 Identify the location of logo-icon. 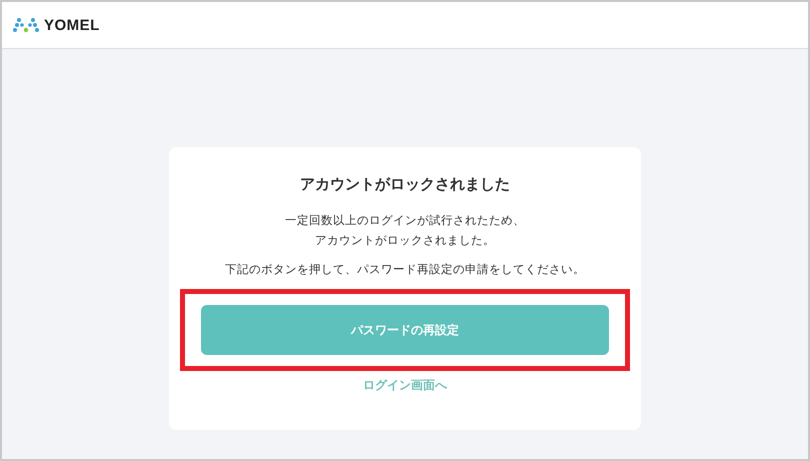
(26, 25).